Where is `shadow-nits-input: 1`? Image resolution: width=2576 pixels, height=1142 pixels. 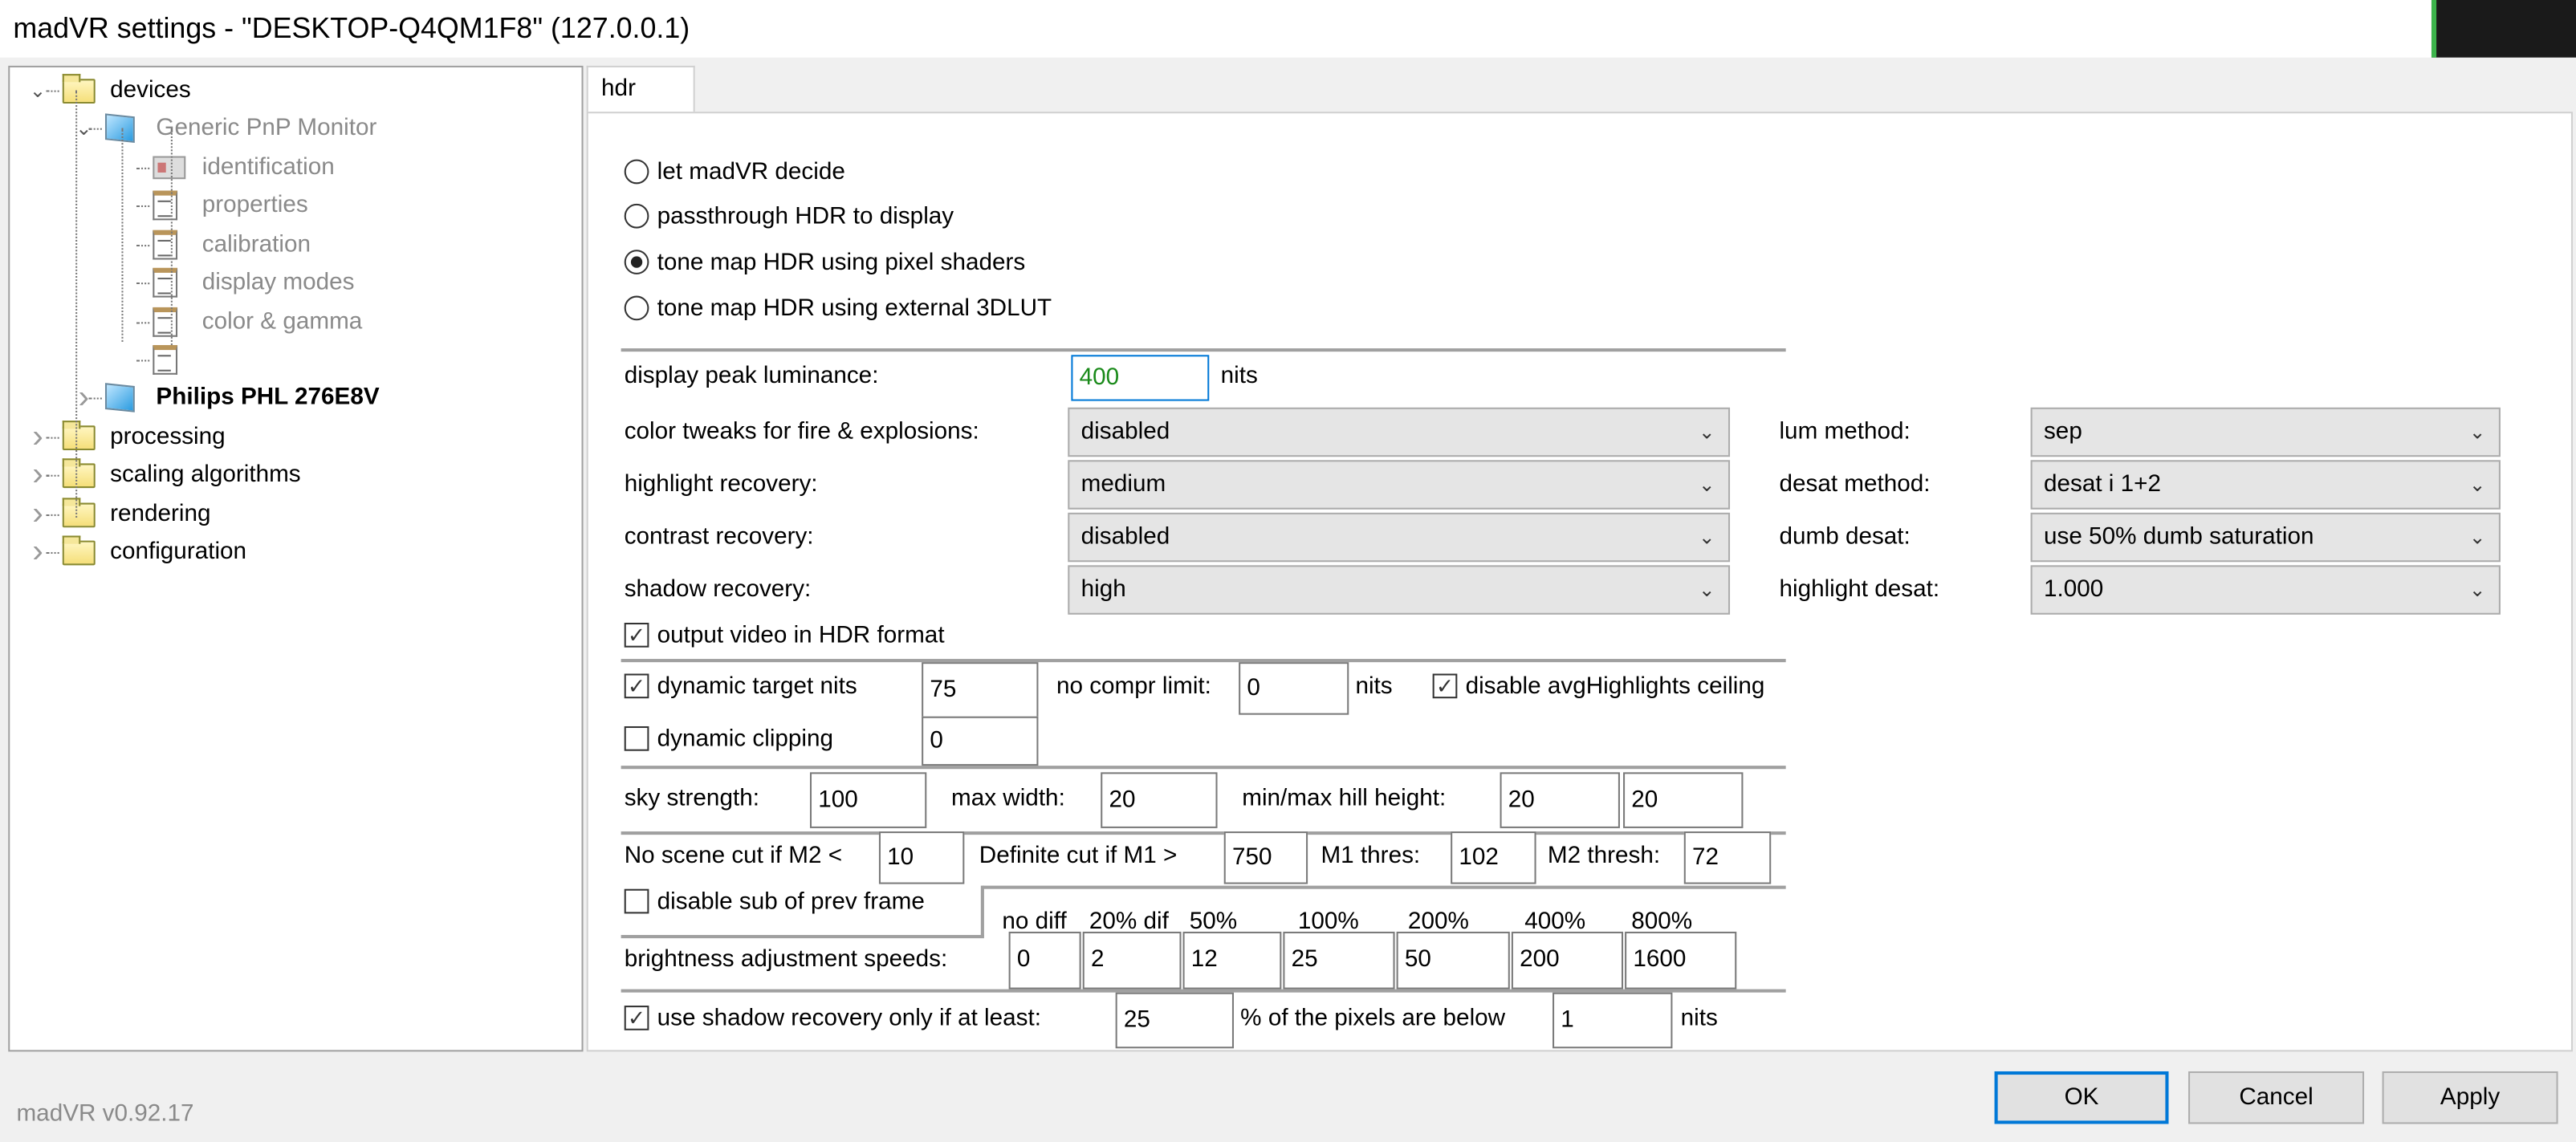
shadow-nits-input: 1 is located at coordinates (1613, 1020).